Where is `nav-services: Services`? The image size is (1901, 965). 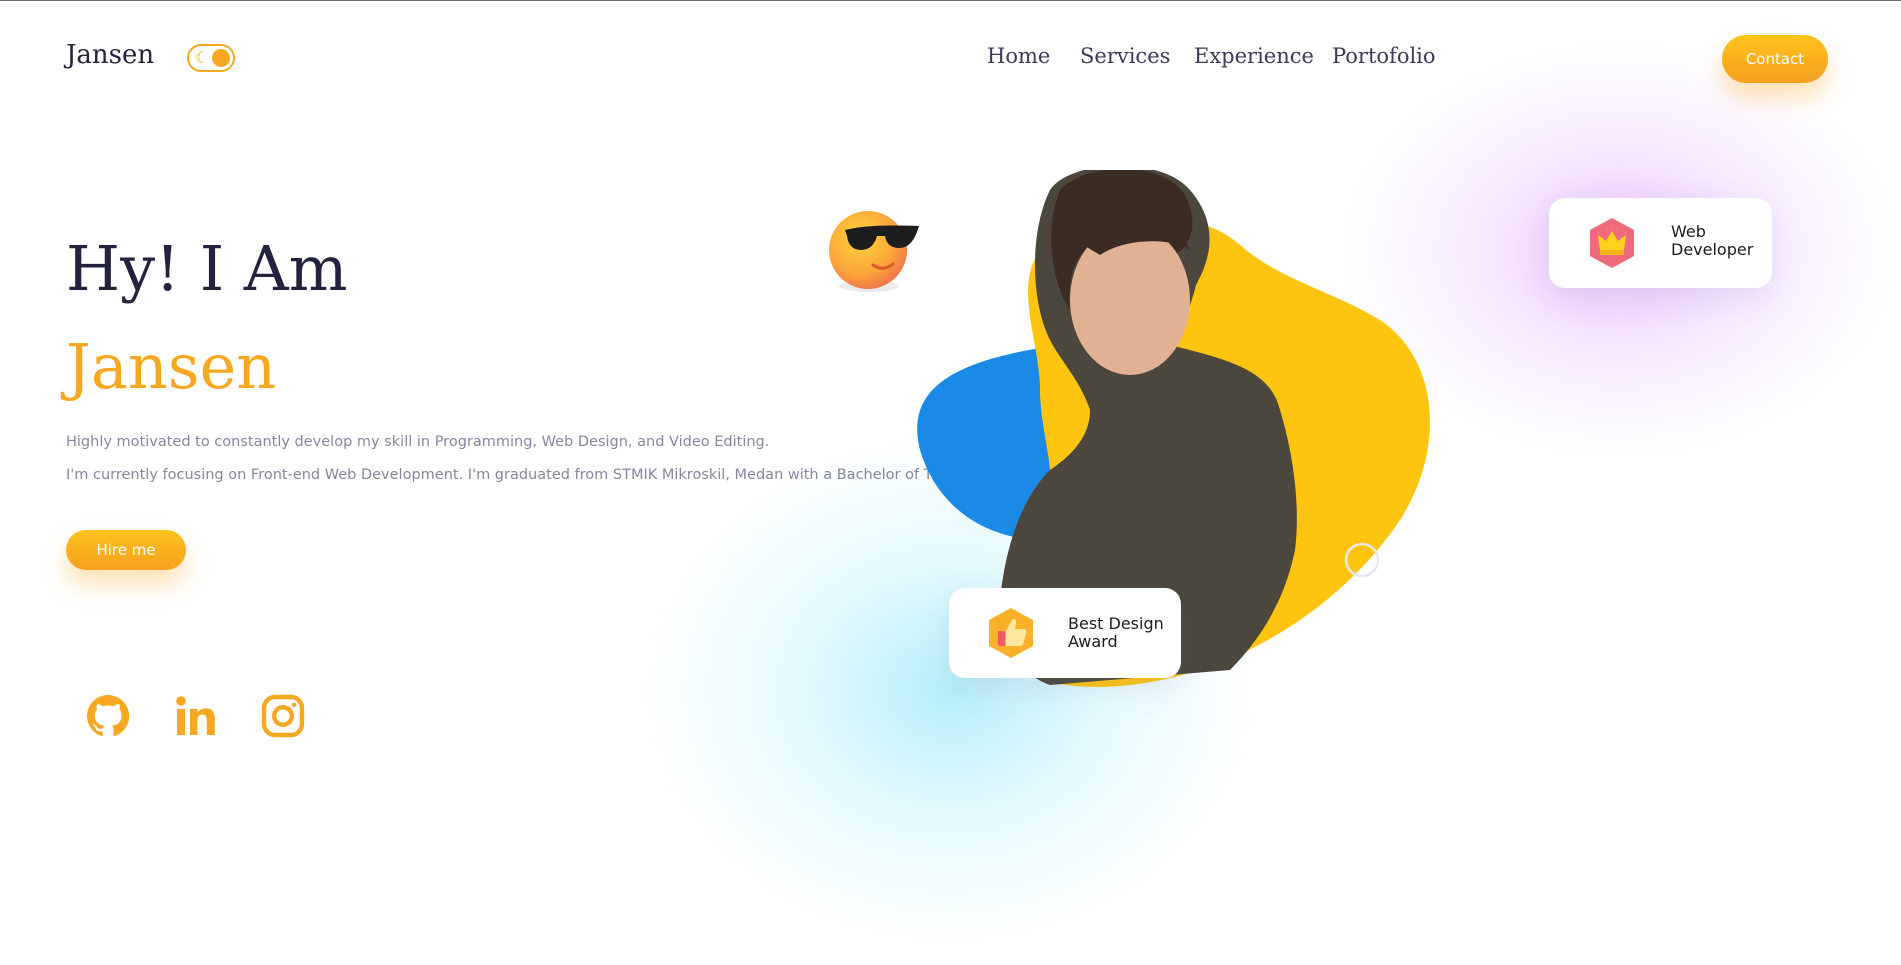
nav-services: Services is located at coordinates (1125, 56).